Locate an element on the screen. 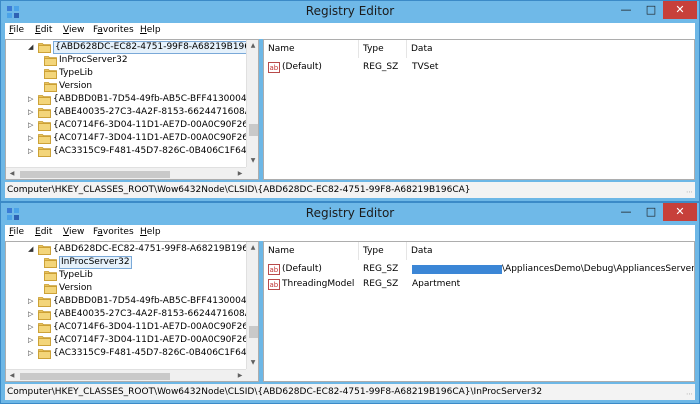  tree-item-label: {ABD628DC-EC82-4751-99F8-A68219B196CA} is located at coordinates (155, 47).